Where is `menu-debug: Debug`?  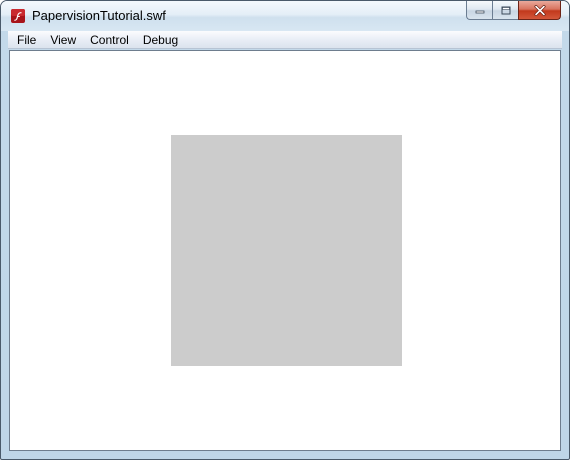 menu-debug: Debug is located at coordinates (160, 40).